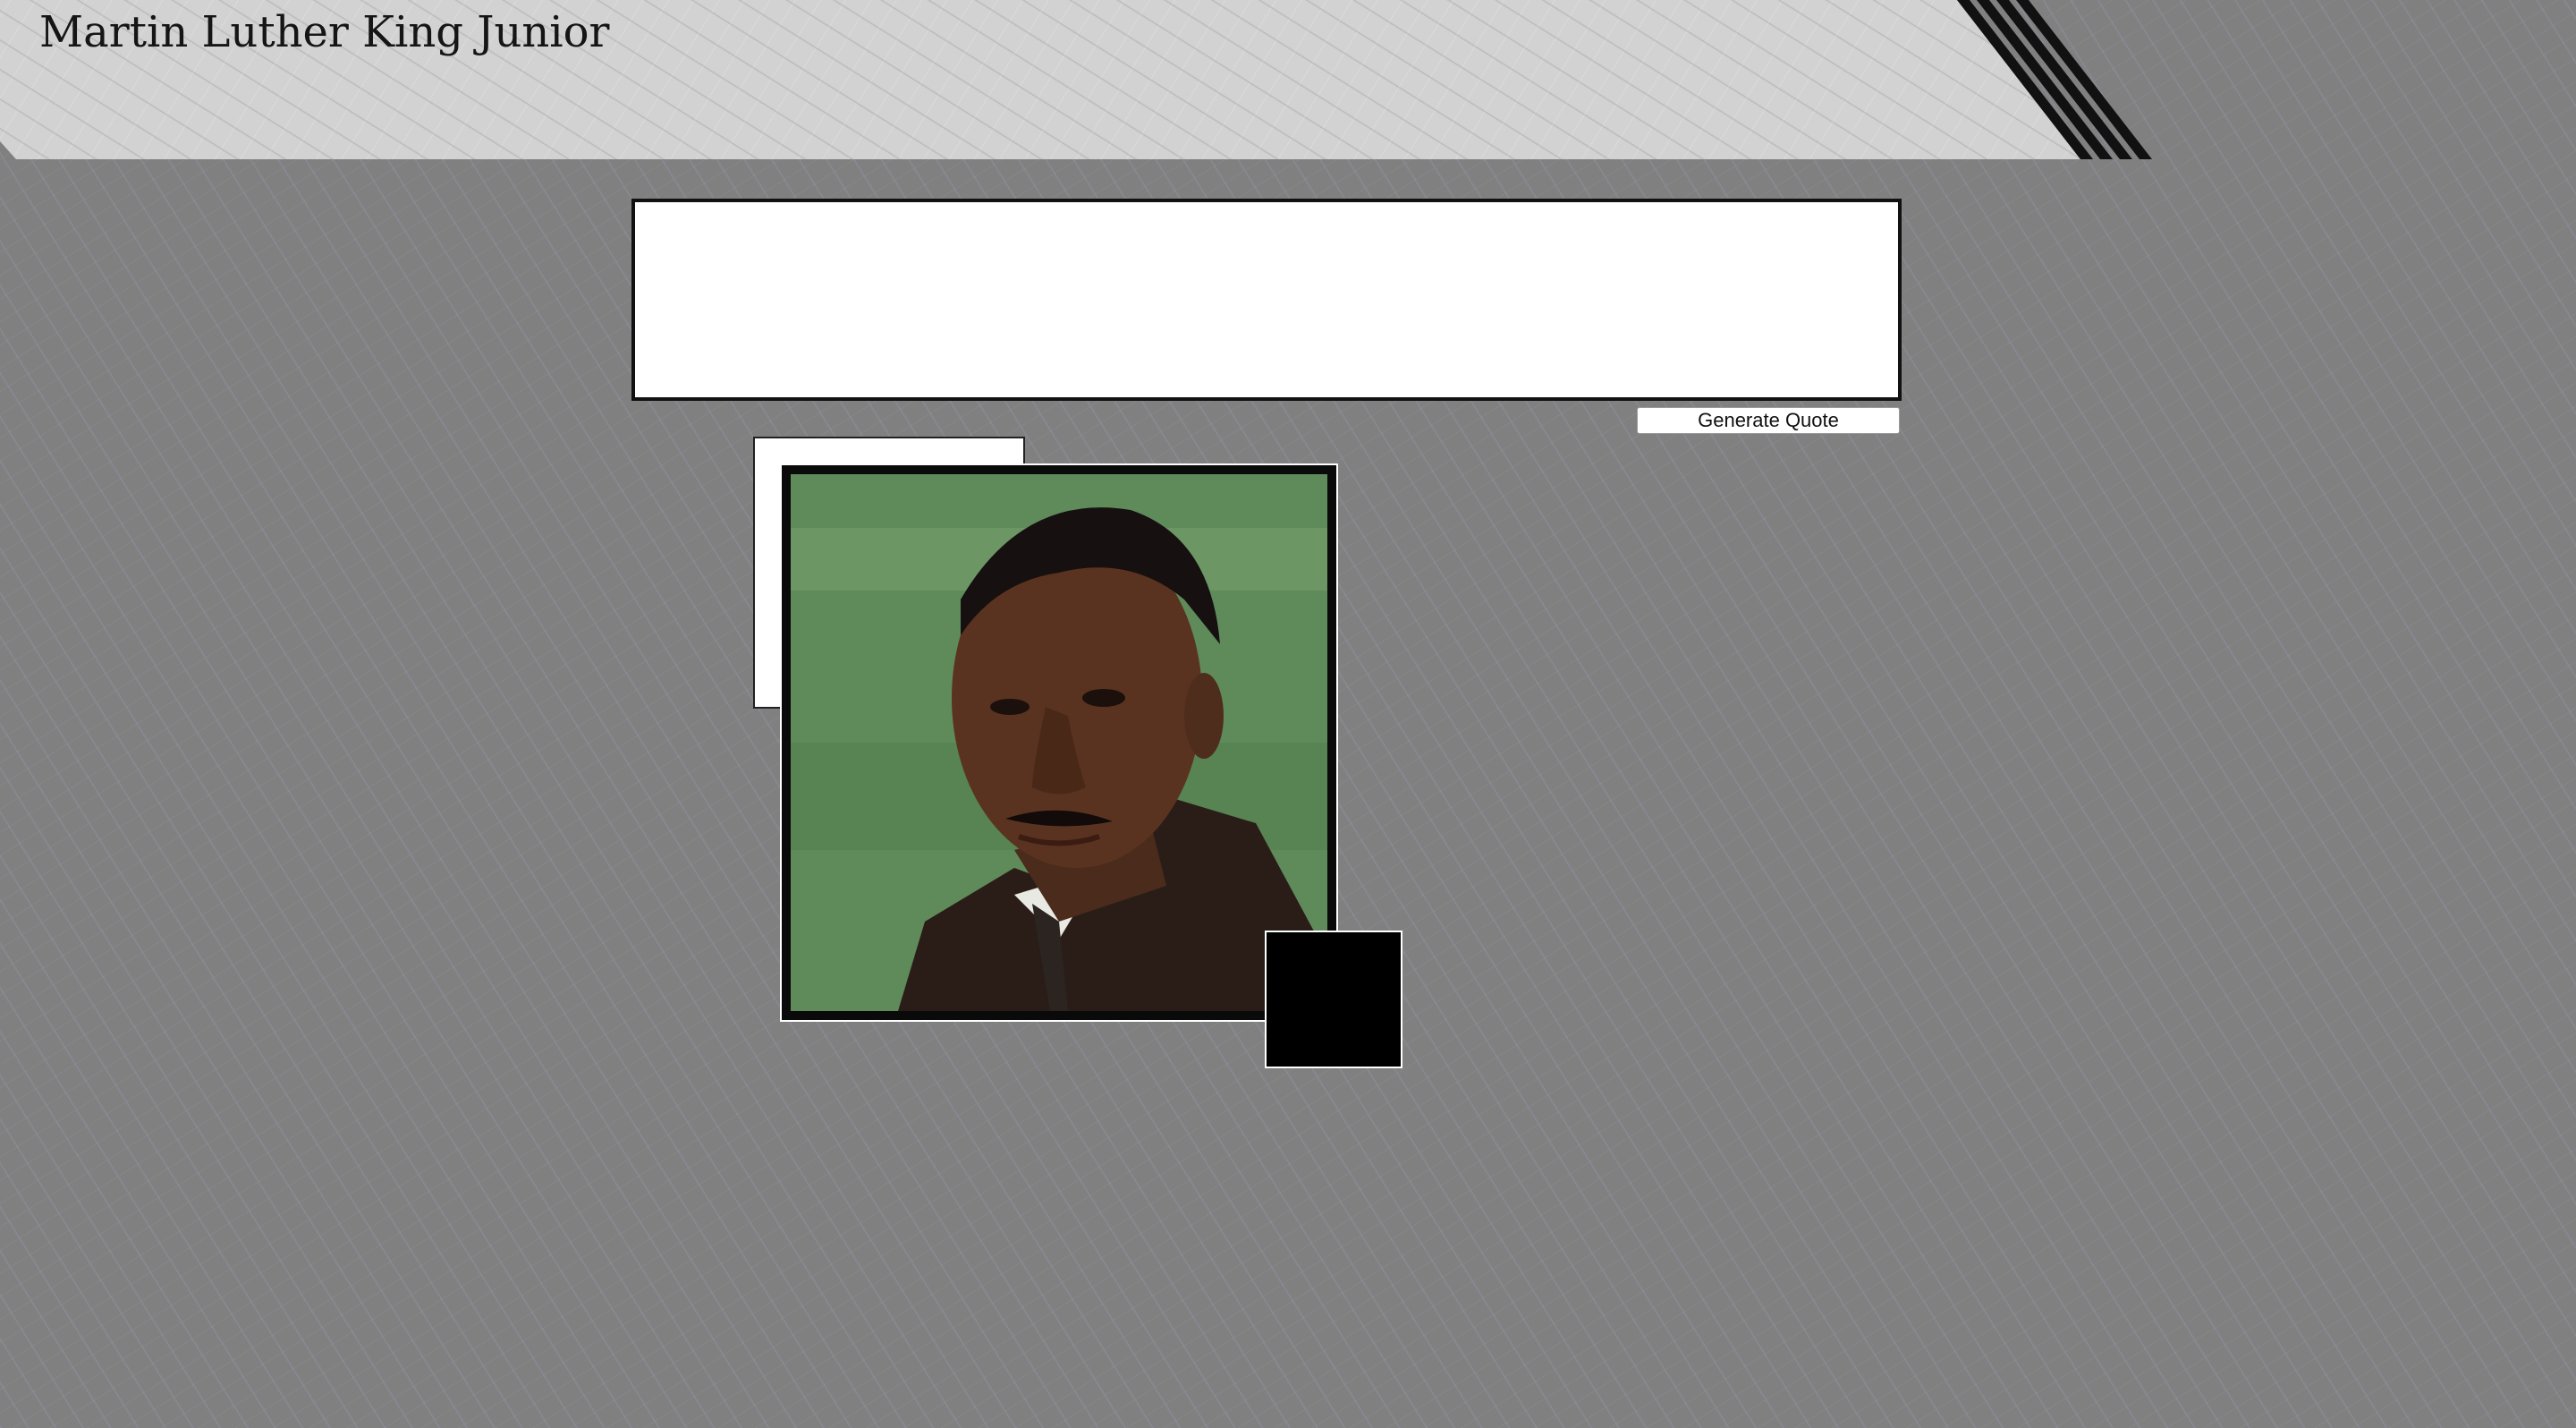  What do you see at coordinates (324, 32) in the screenshot?
I see `page-title: Martin Luther King Junior` at bounding box center [324, 32].